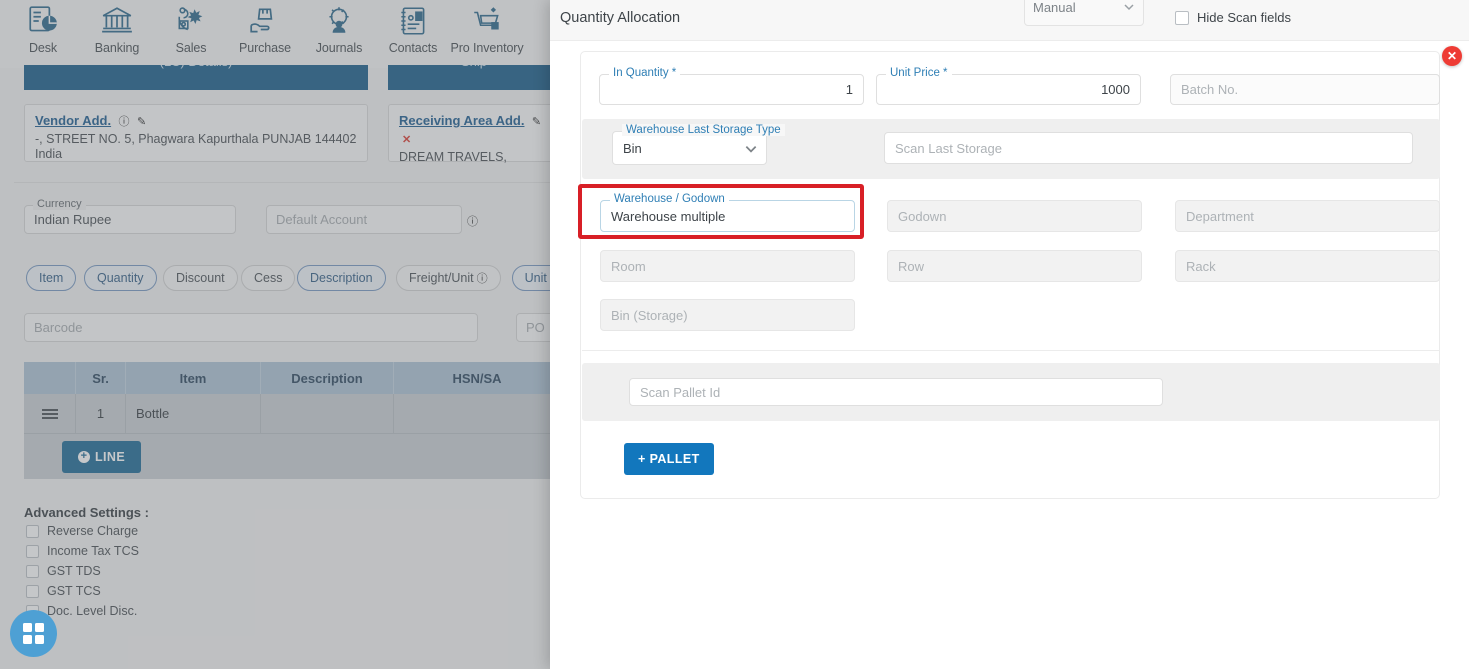  I want to click on department-field: Department, so click(1307, 216).